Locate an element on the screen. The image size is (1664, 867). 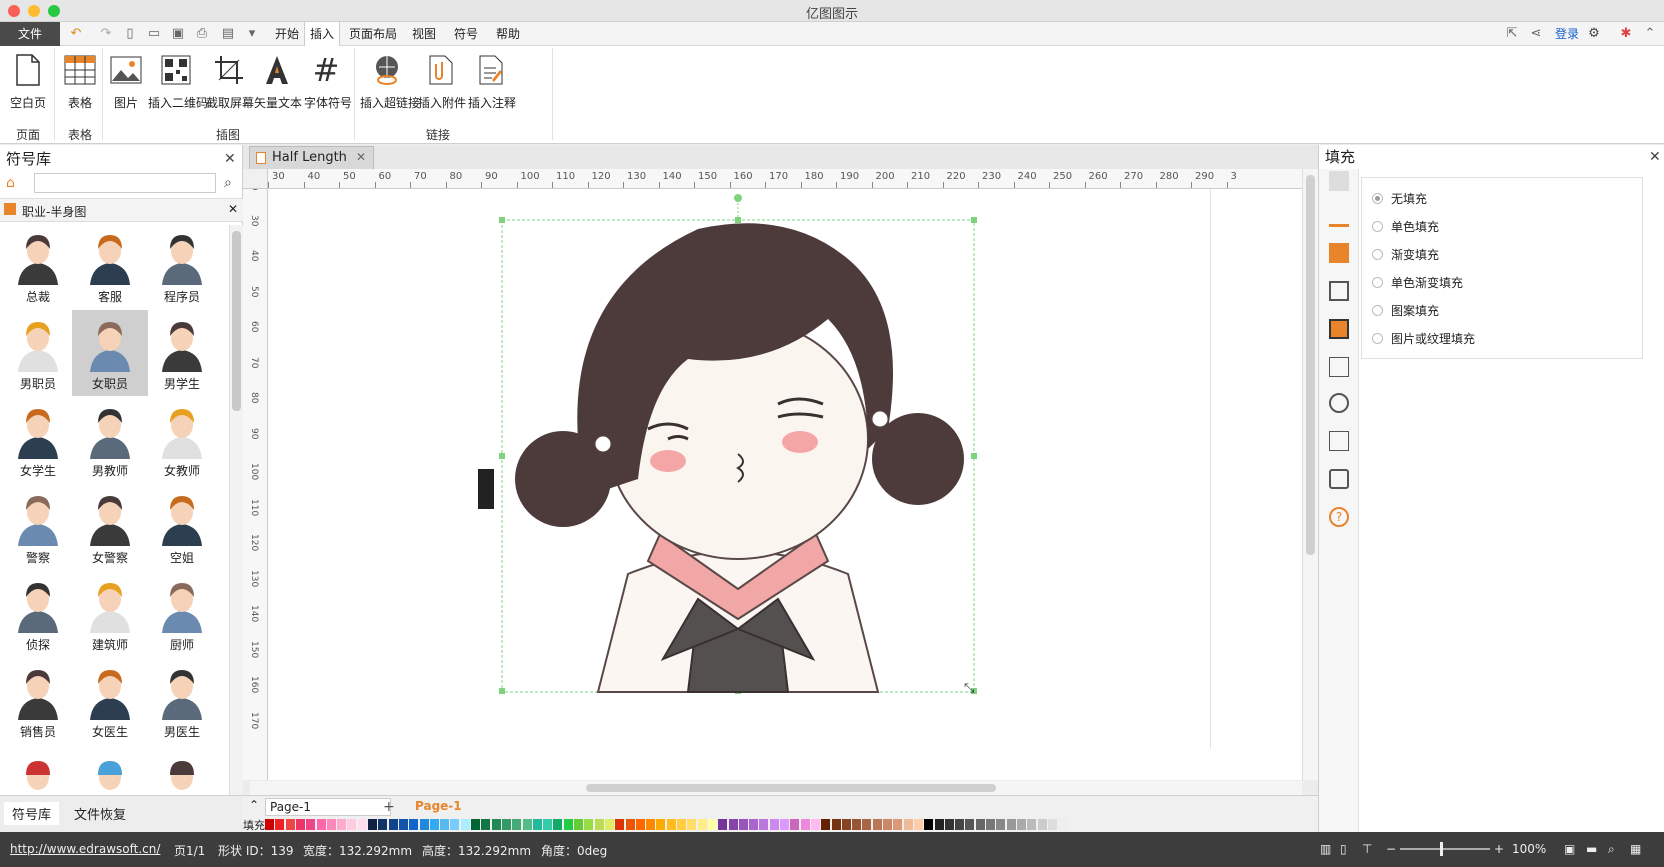
add-page-icon: + is located at coordinates (389, 807).